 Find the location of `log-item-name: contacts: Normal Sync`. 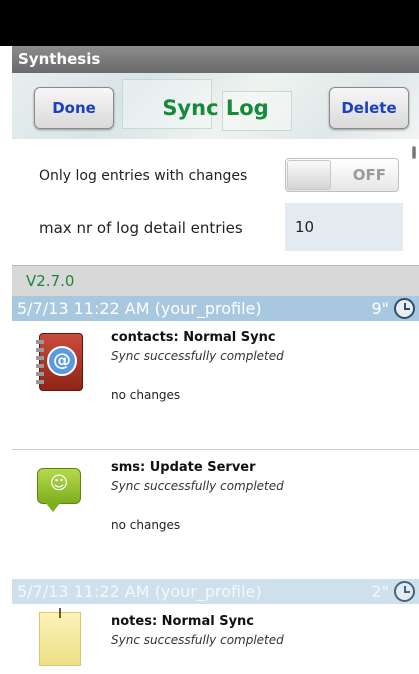

log-item-name: contacts: Normal Sync is located at coordinates (193, 337).